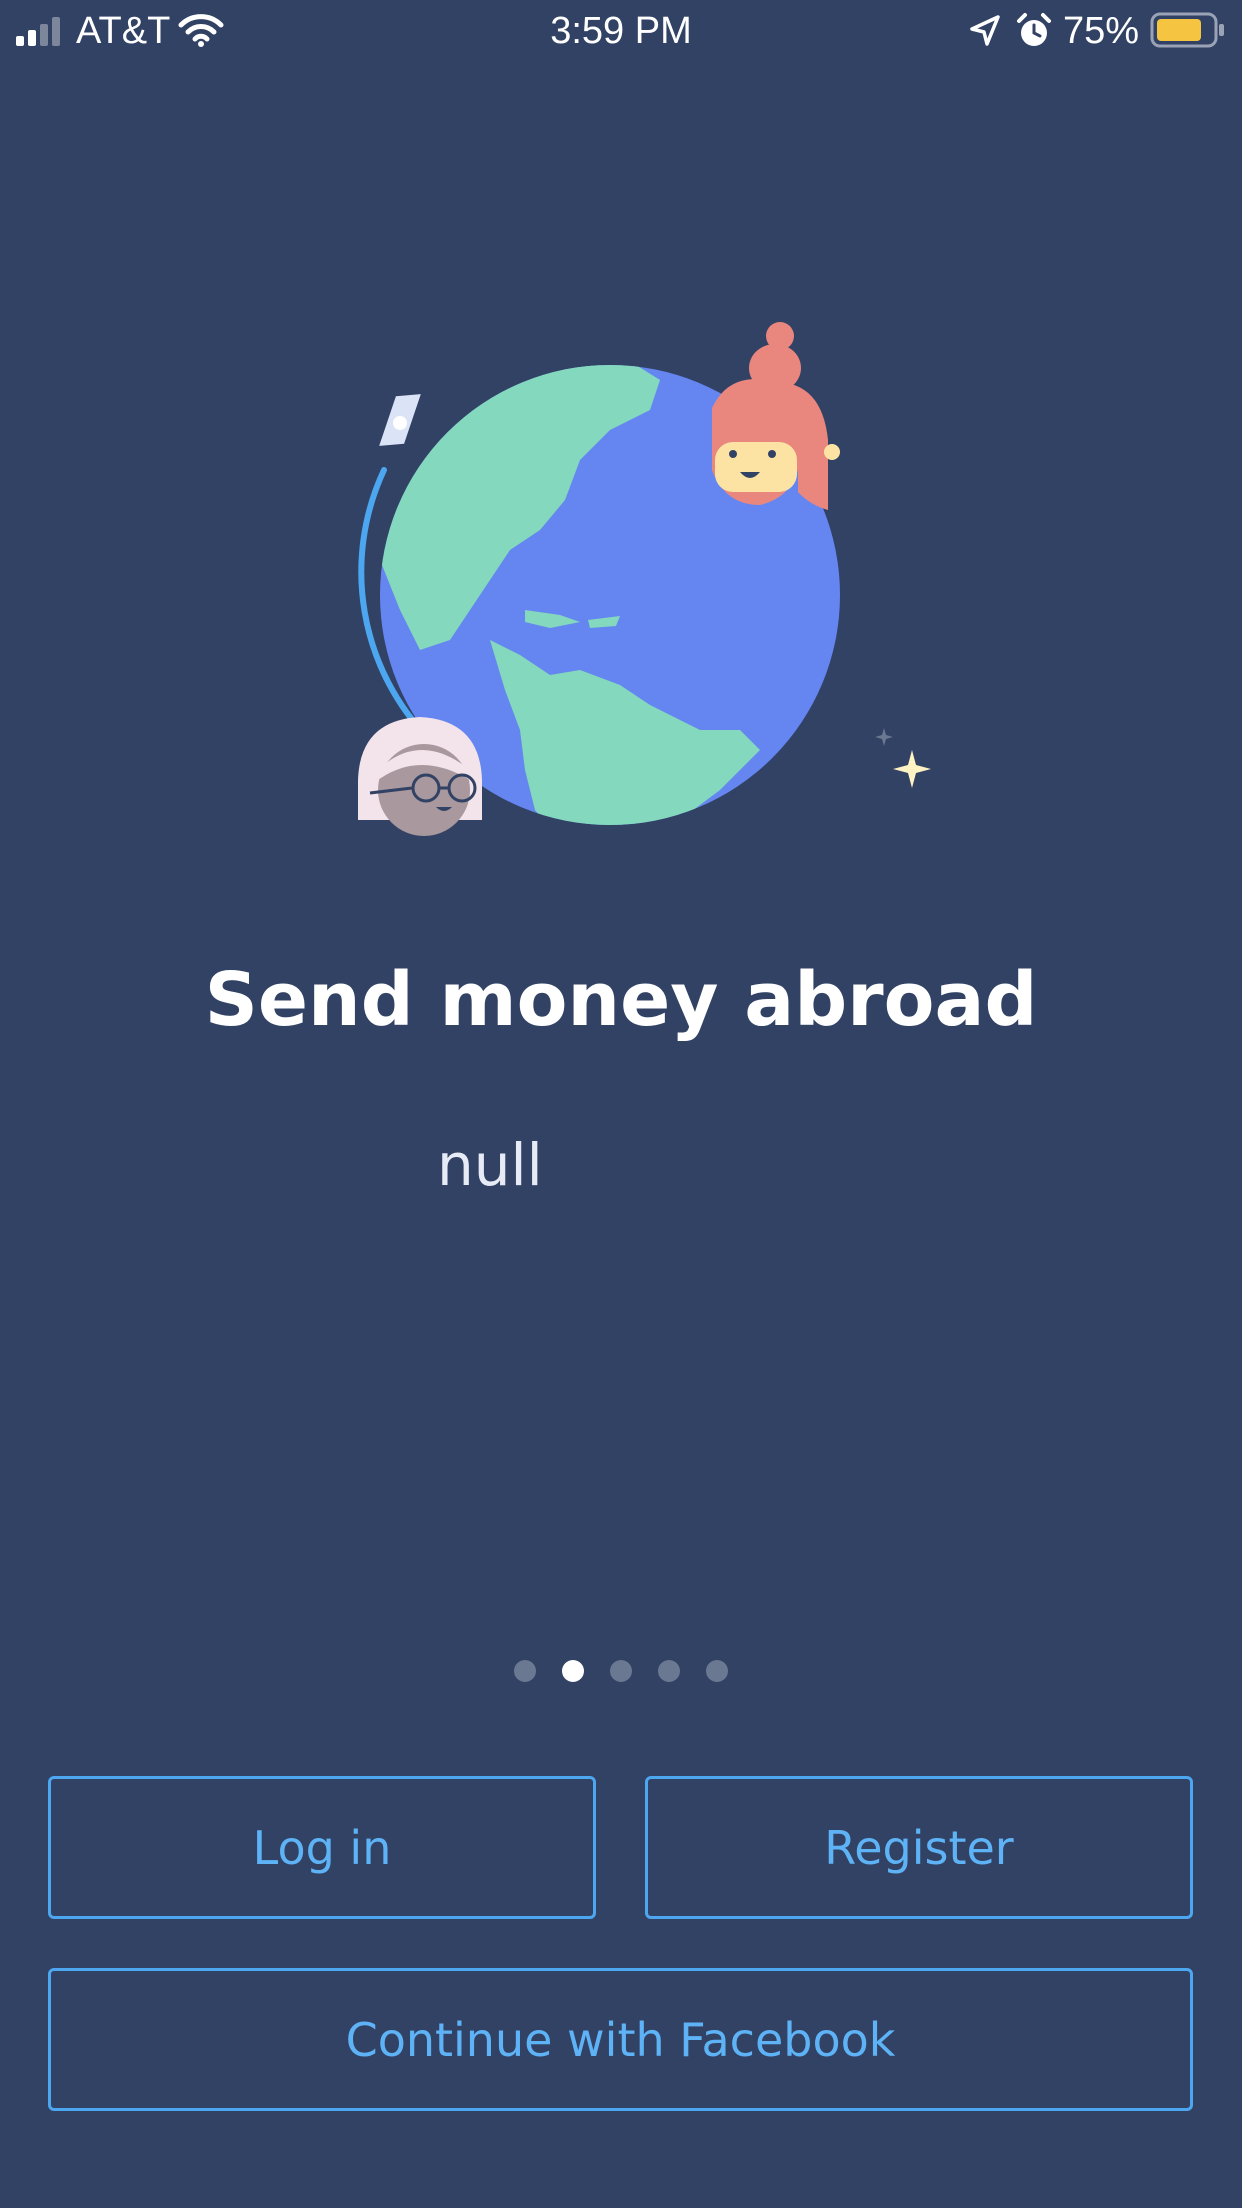  Describe the element at coordinates (1034, 29) in the screenshot. I see `alarm-icon` at that location.